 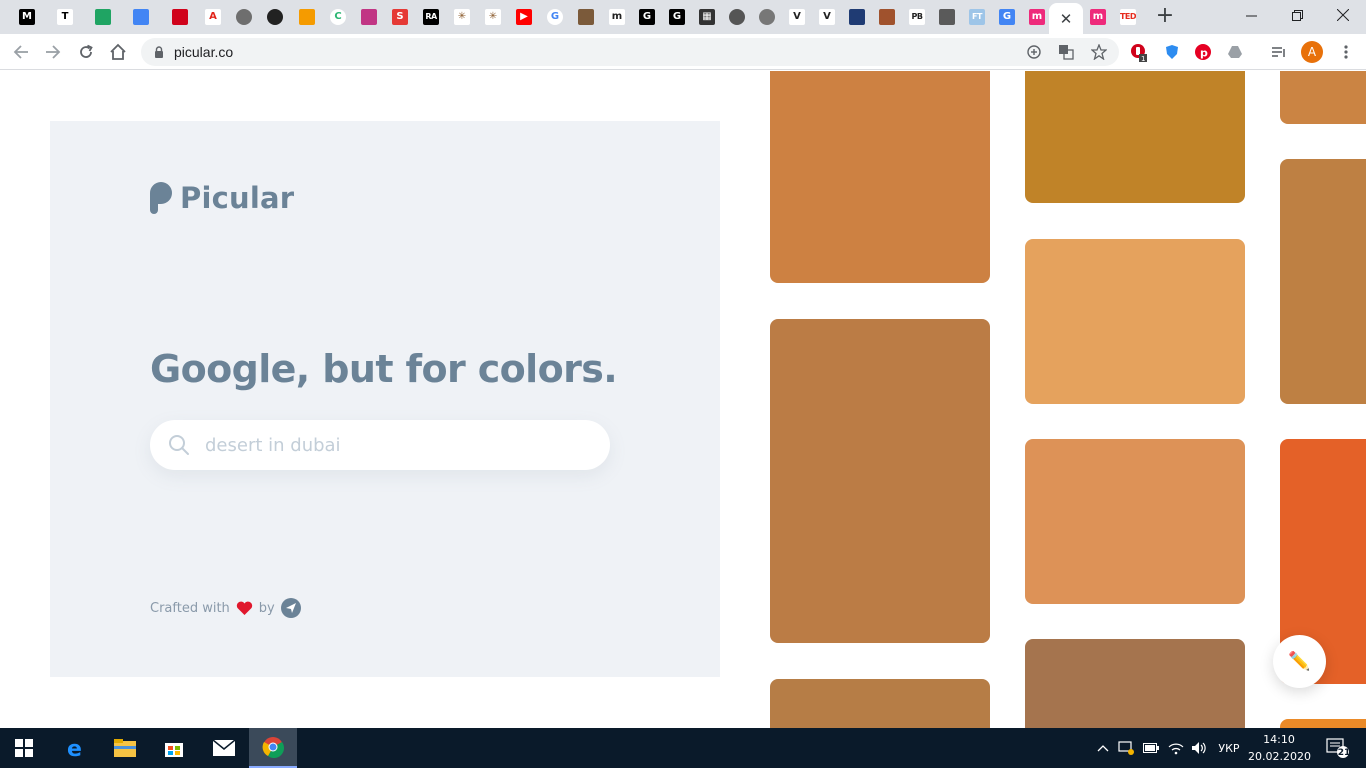 I want to click on restore-button, so click(x=1297, y=15).